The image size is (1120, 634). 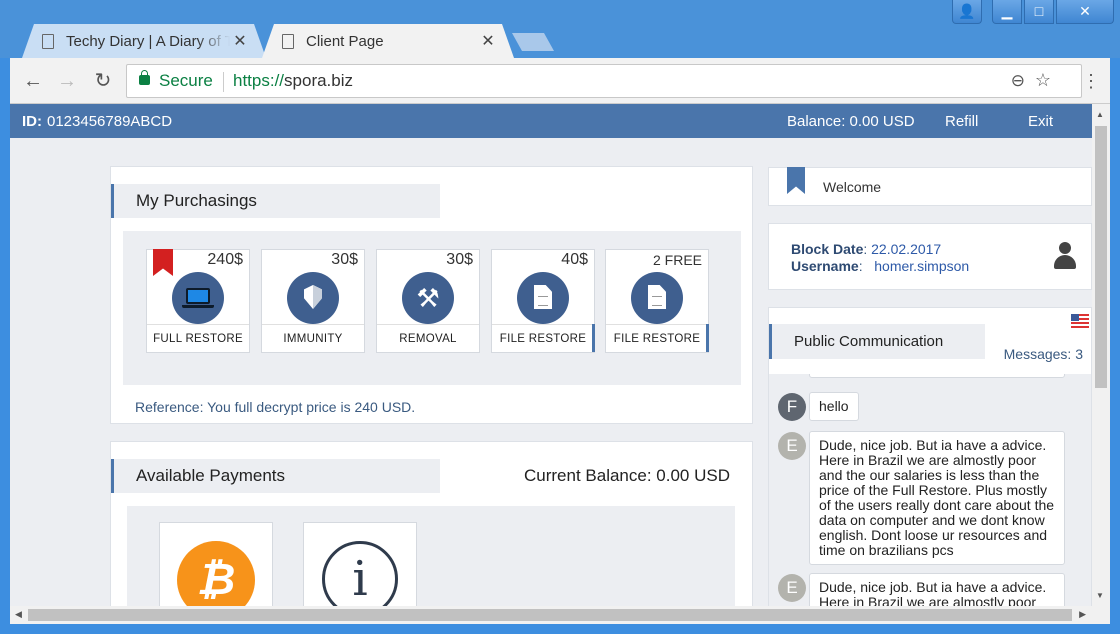 What do you see at coordinates (877, 341) in the screenshot?
I see `communication-title: Public Communication` at bounding box center [877, 341].